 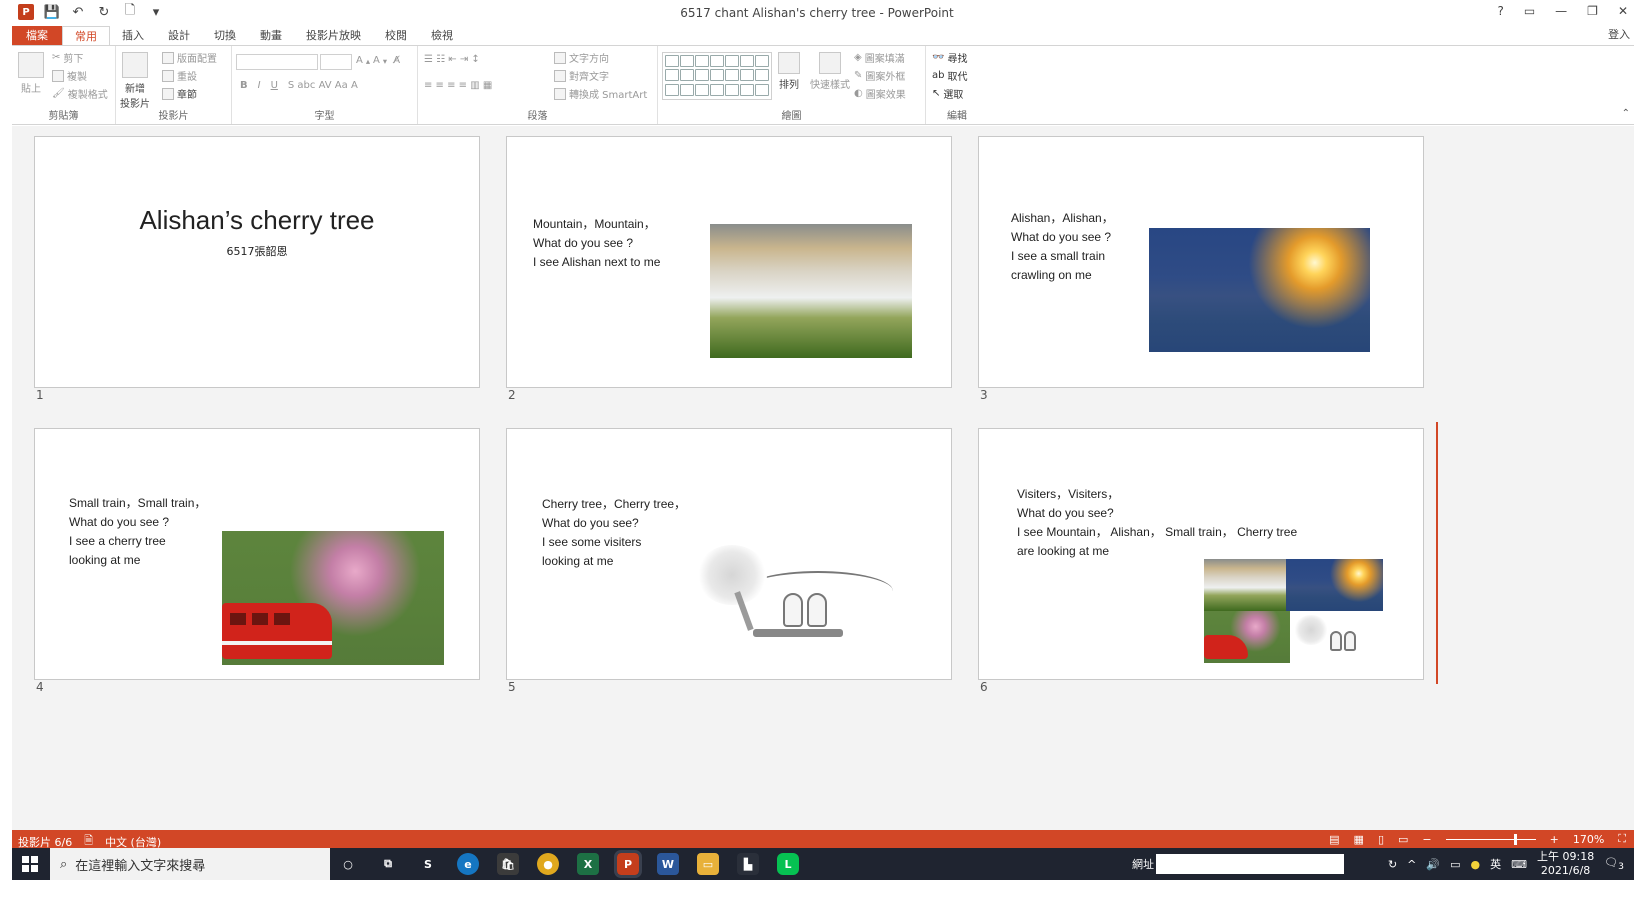 What do you see at coordinates (225, 36) in the screenshot?
I see `tab-transitions: 切換` at bounding box center [225, 36].